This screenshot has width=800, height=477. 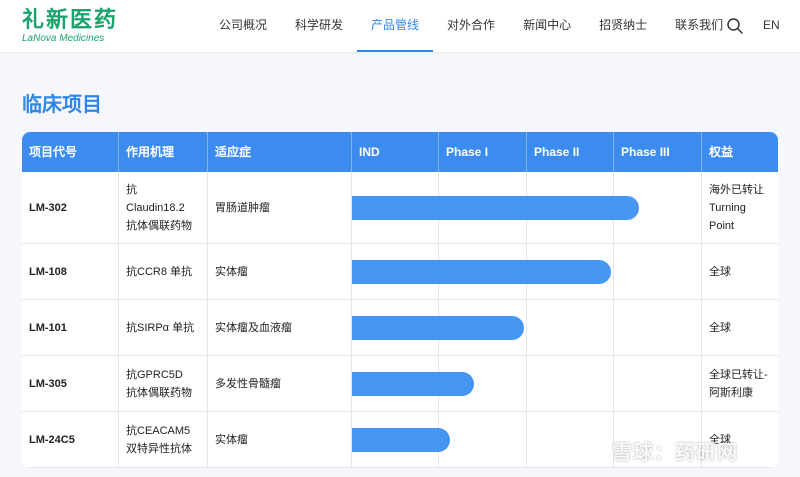 What do you see at coordinates (740, 383) in the screenshot?
I see `rights-cell: 全球已转让- 阿斯利康` at bounding box center [740, 383].